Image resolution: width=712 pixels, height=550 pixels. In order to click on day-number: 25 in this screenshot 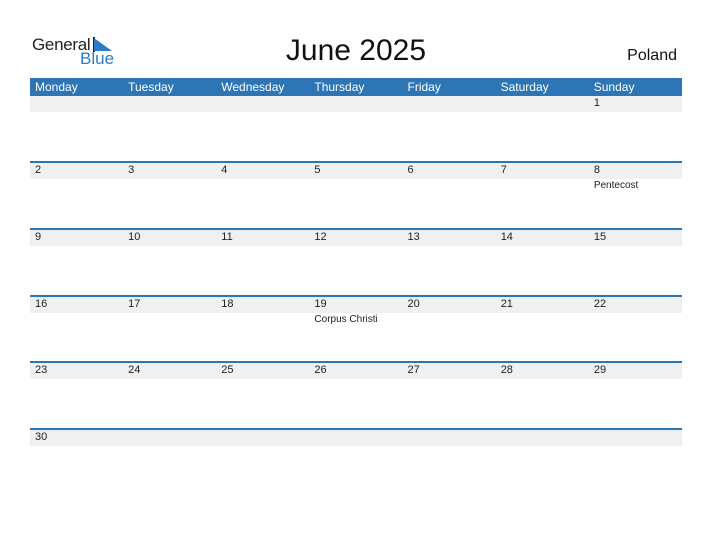, I will do `click(227, 370)`.